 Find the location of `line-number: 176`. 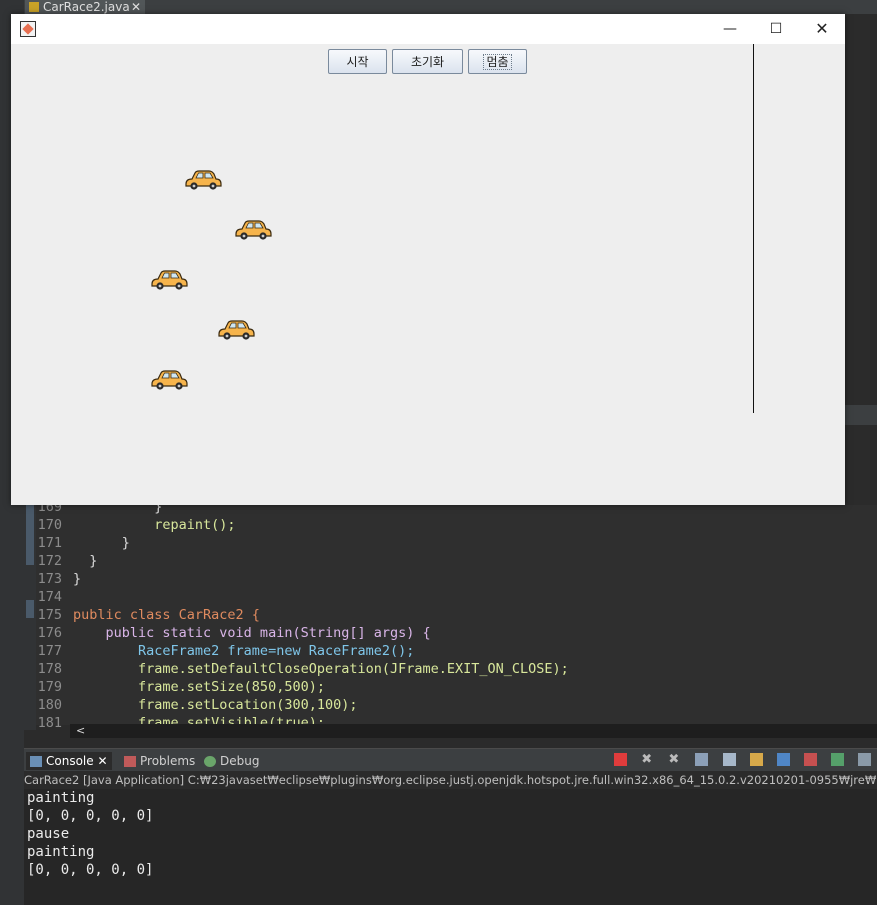

line-number: 176 is located at coordinates (49, 633).